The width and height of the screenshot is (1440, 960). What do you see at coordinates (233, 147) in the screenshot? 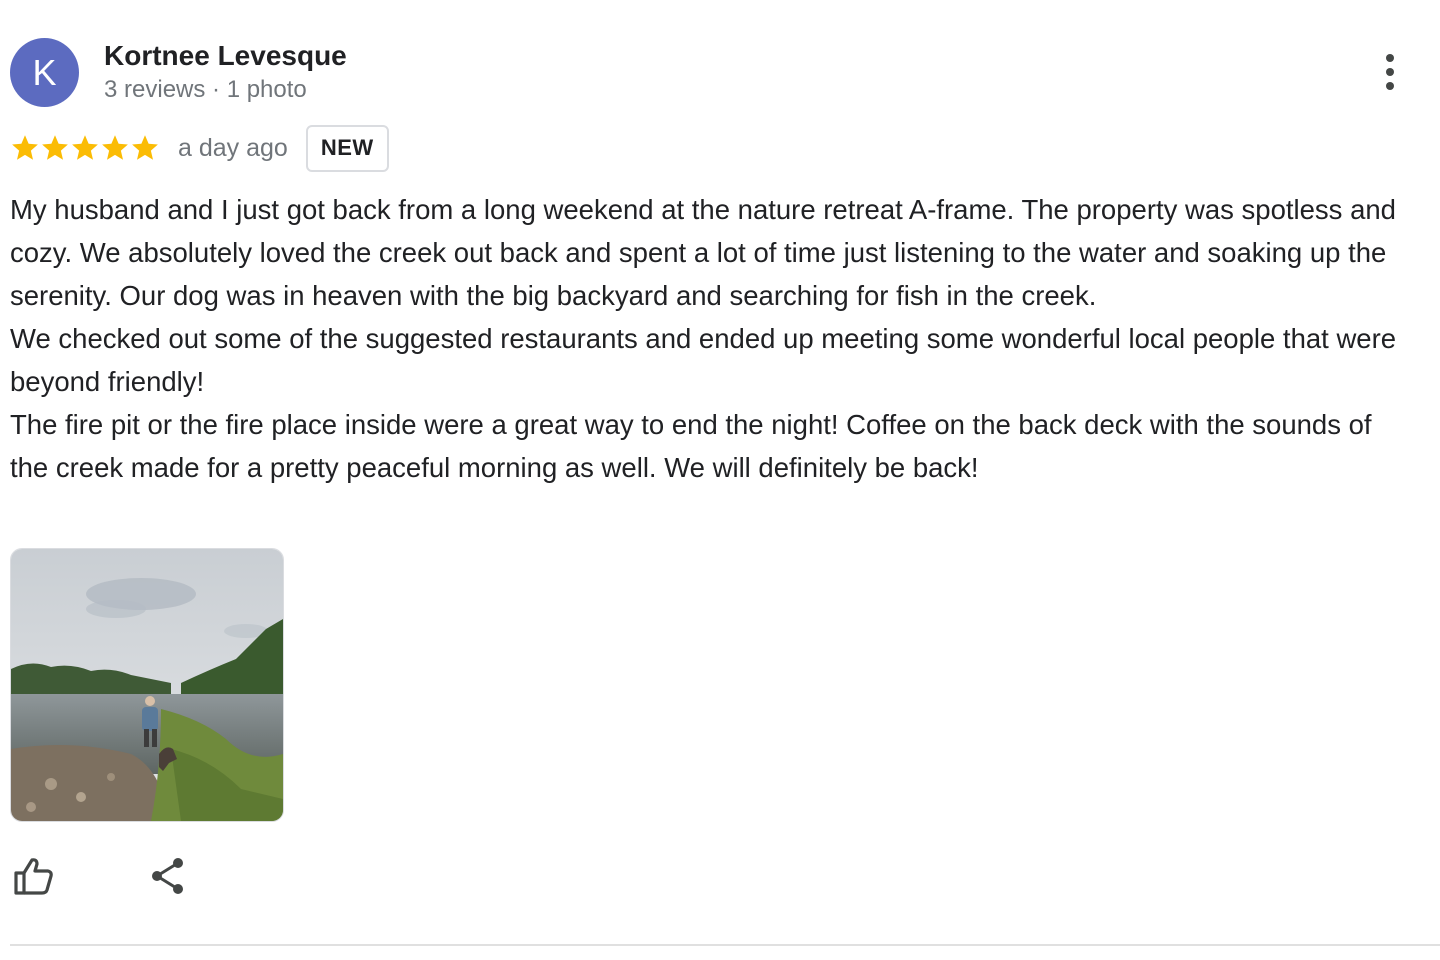
I see `review-time: a day ago` at bounding box center [233, 147].